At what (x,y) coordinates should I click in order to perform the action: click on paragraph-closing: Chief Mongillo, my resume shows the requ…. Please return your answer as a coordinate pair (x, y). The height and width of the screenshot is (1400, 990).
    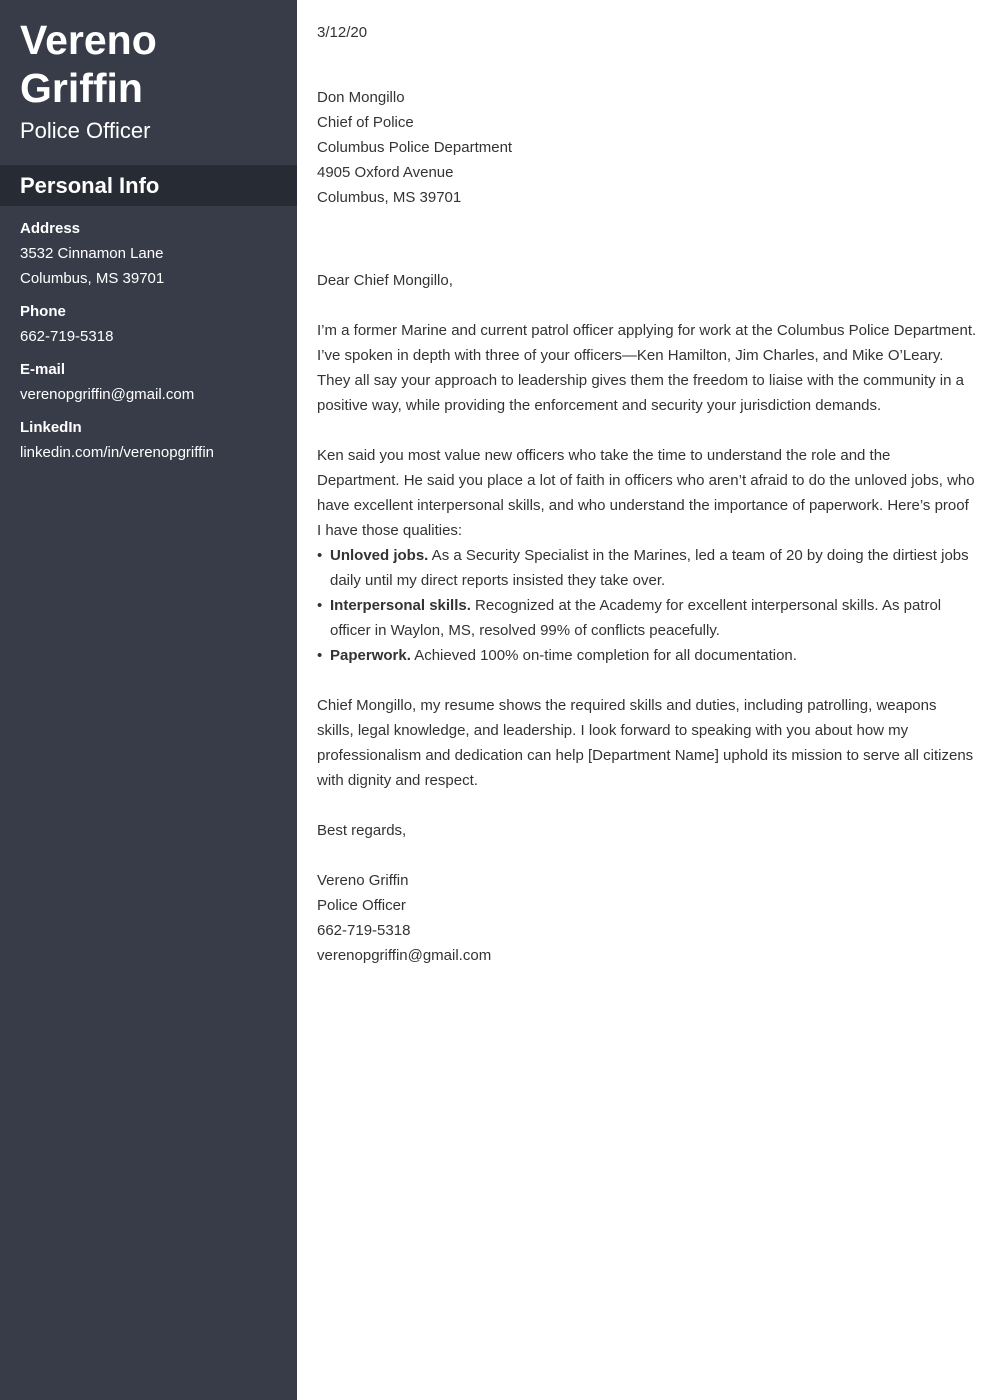
    Looking at the image, I should click on (645, 743).